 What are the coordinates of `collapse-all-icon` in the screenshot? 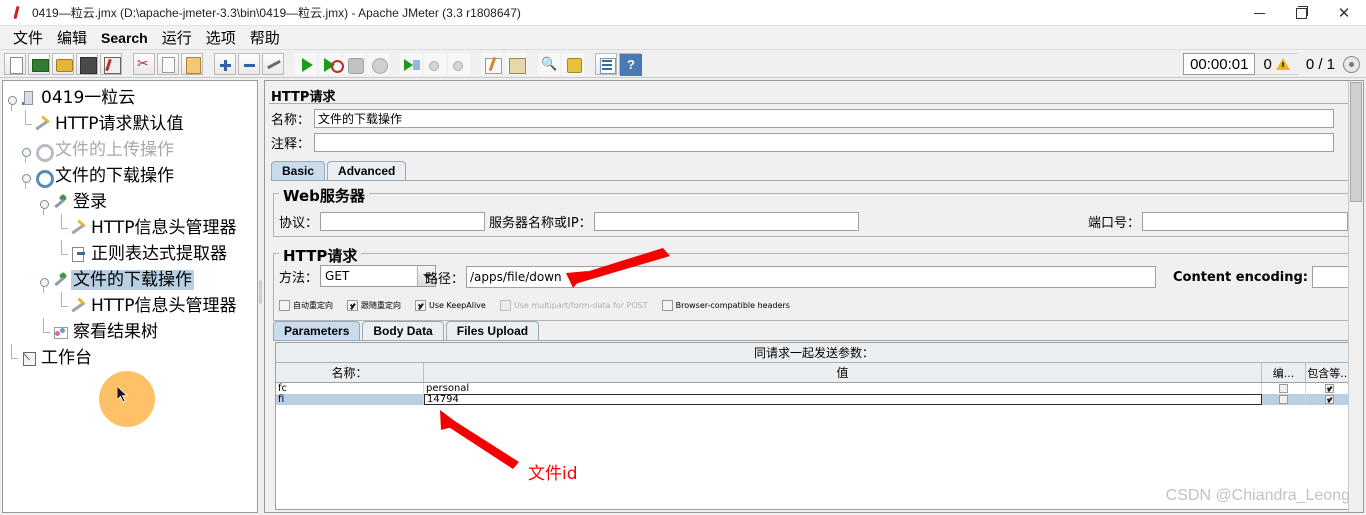 It's located at (249, 63).